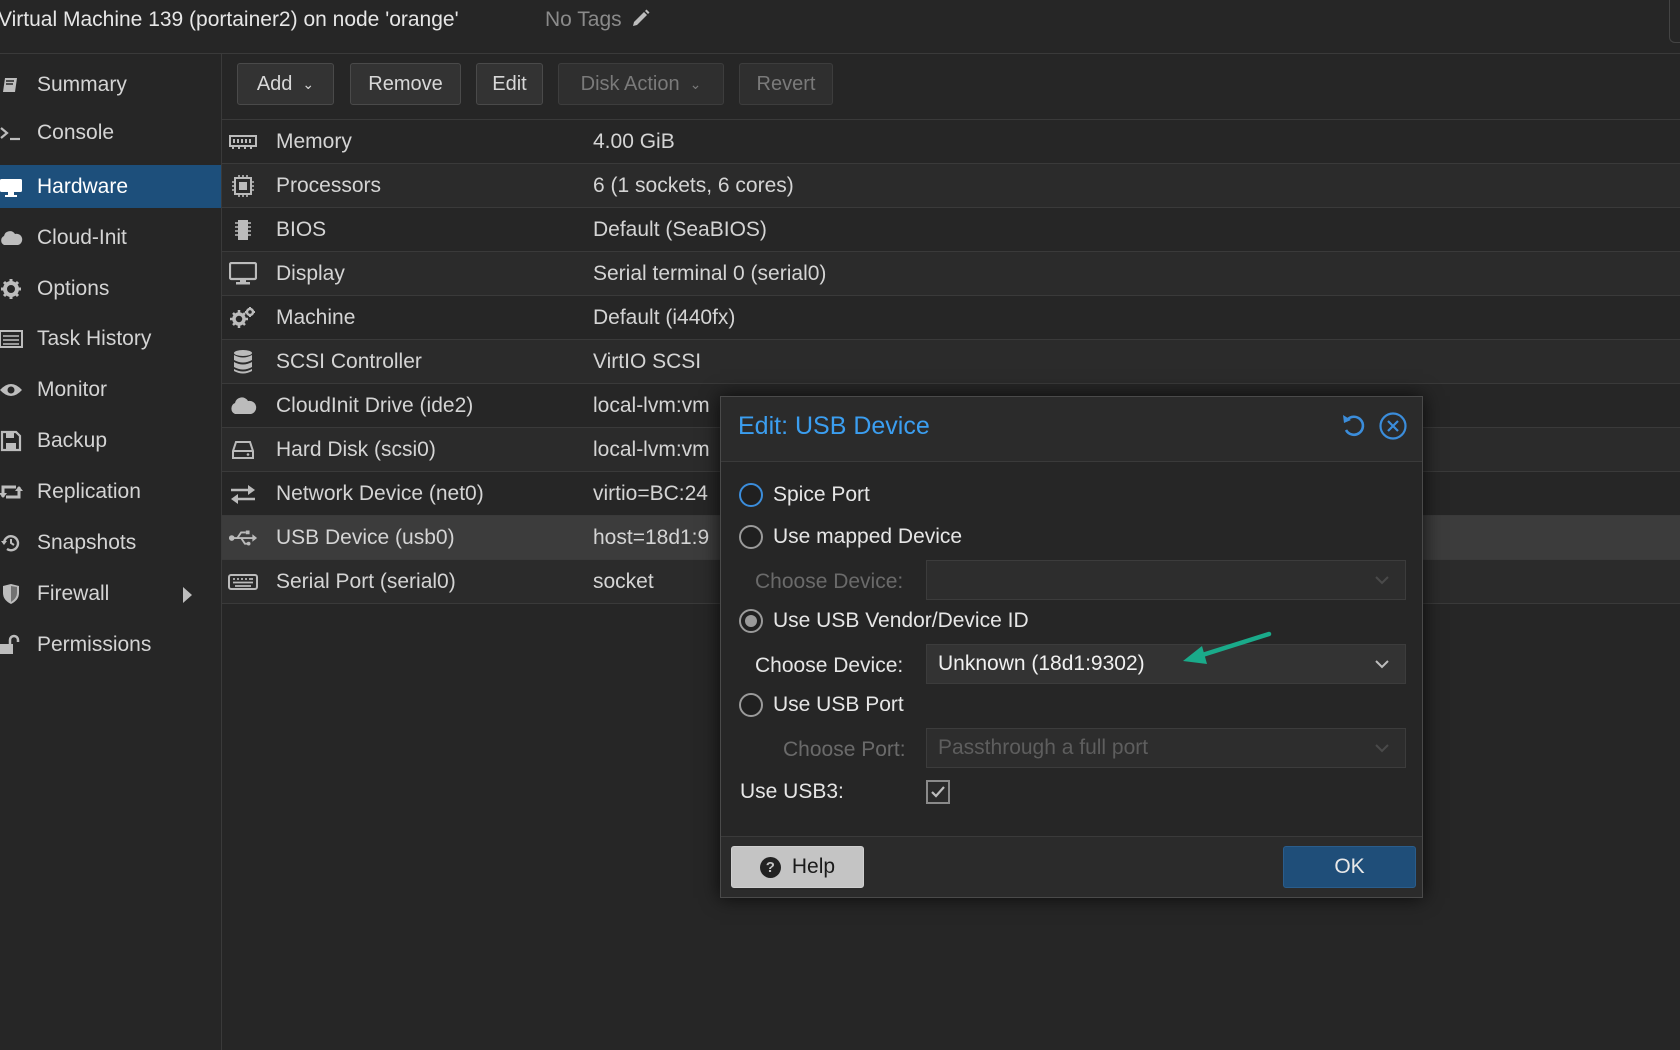  What do you see at coordinates (951, 229) in the screenshot?
I see `table-row: BIOS Default (SeaBIOS)` at bounding box center [951, 229].